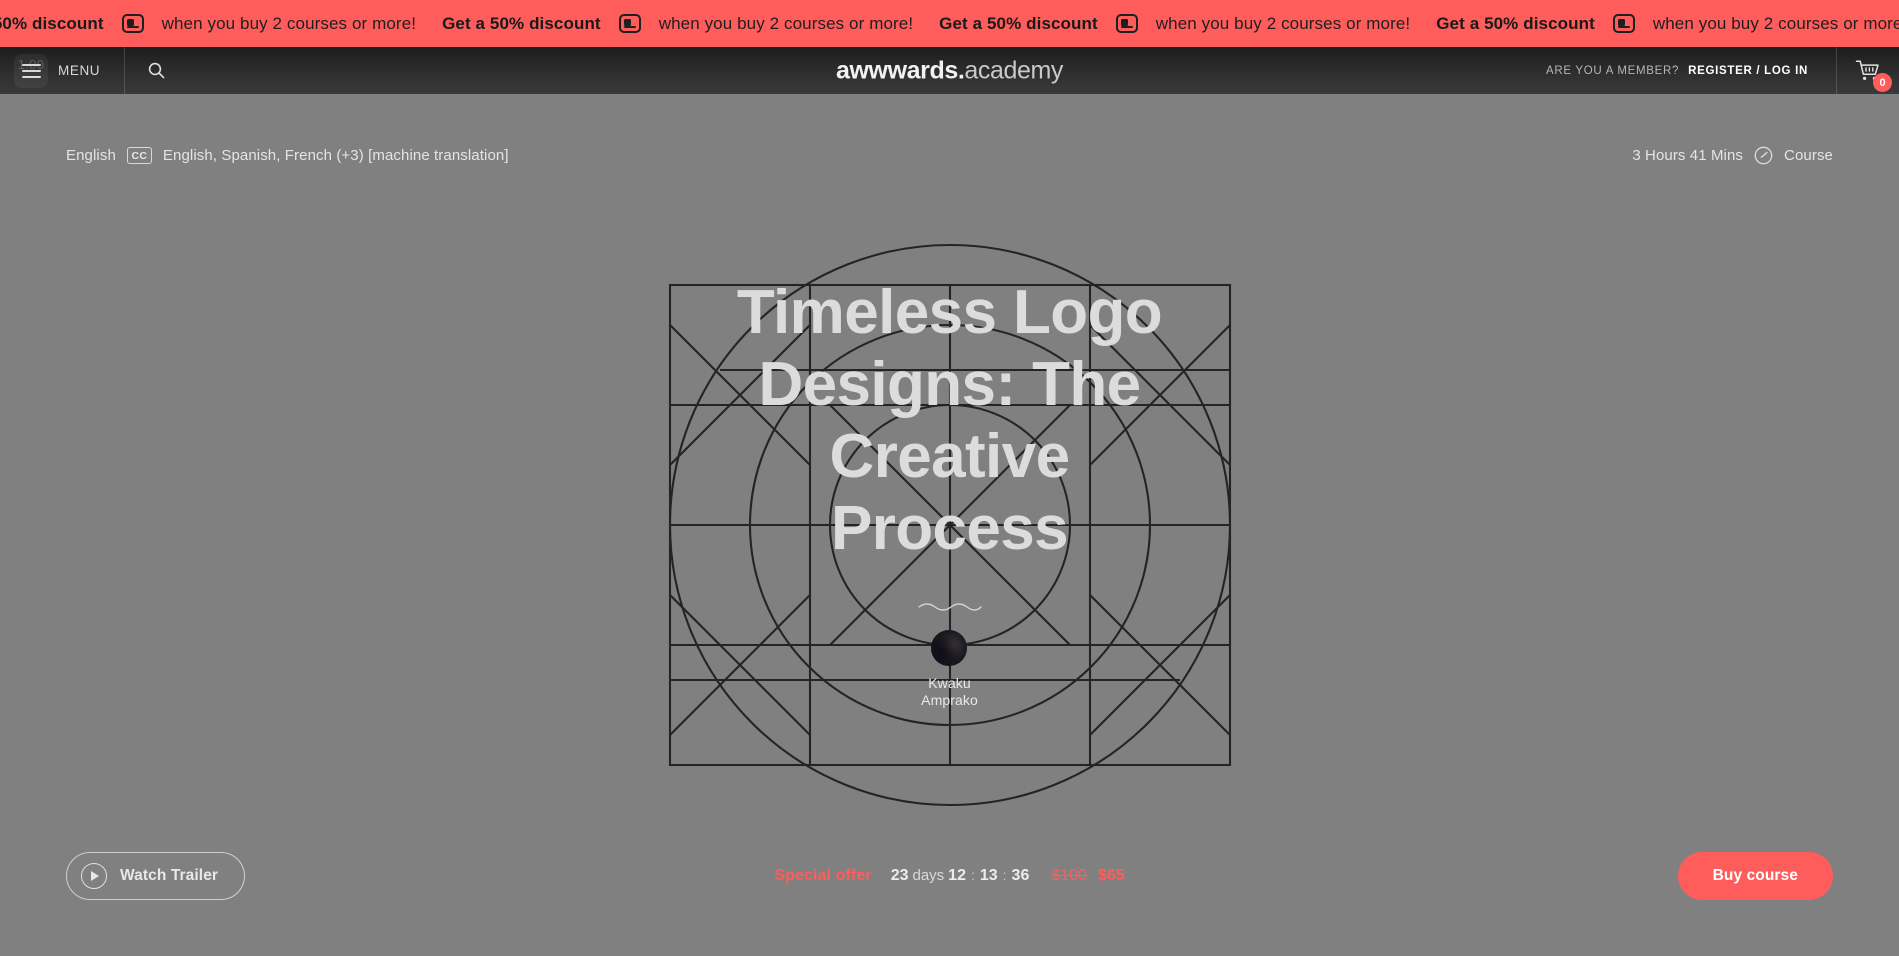 The width and height of the screenshot is (1899, 956). Describe the element at coordinates (1069, 875) in the screenshot. I see `original-price: $100` at that location.